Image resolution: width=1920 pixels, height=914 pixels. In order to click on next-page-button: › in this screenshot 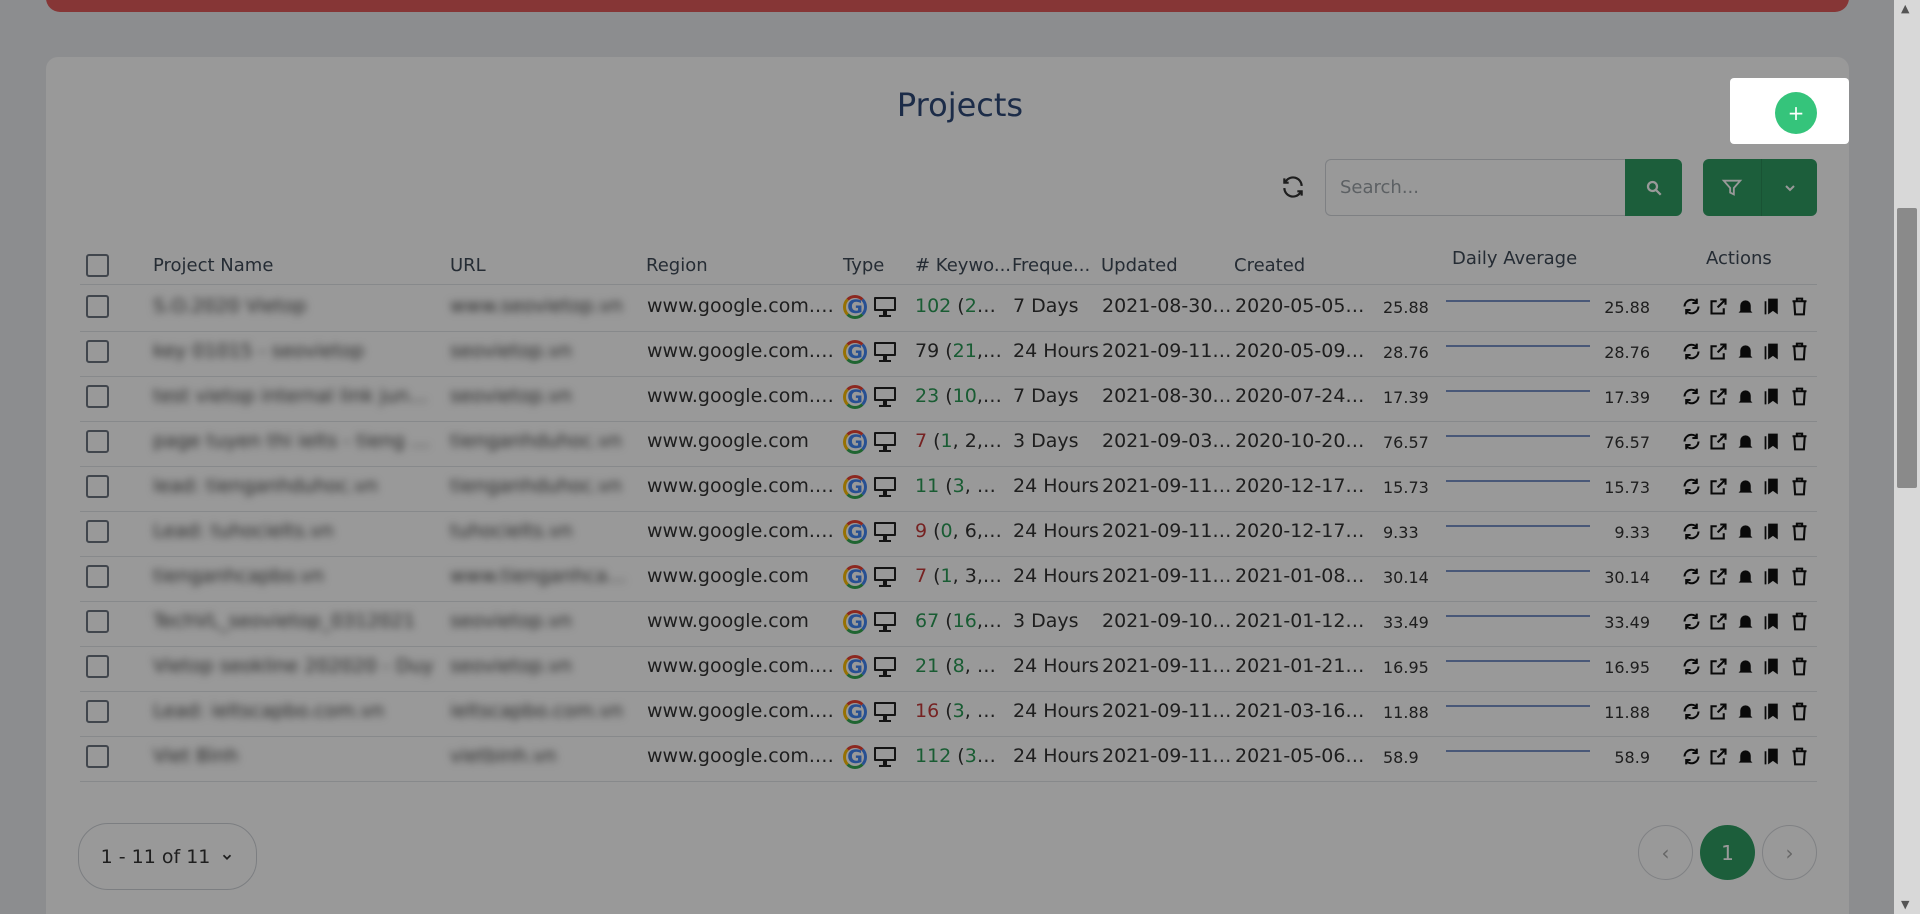, I will do `click(1789, 852)`.